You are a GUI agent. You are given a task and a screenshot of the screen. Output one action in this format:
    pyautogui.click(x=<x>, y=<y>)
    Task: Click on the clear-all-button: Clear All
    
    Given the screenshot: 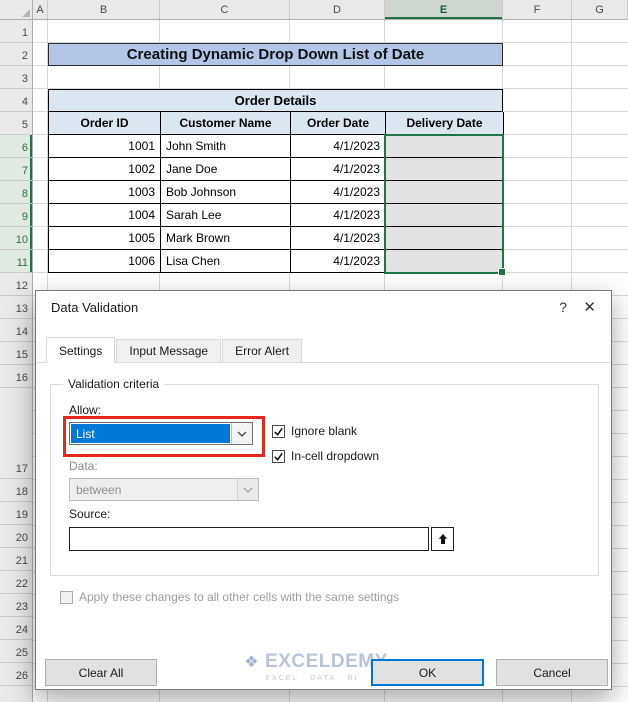 What is the action you would take?
    pyautogui.click(x=101, y=672)
    